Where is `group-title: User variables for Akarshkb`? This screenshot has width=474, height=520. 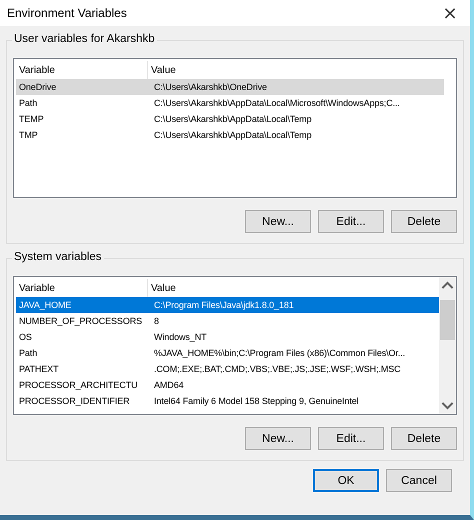
group-title: User variables for Akarshkb is located at coordinates (84, 39).